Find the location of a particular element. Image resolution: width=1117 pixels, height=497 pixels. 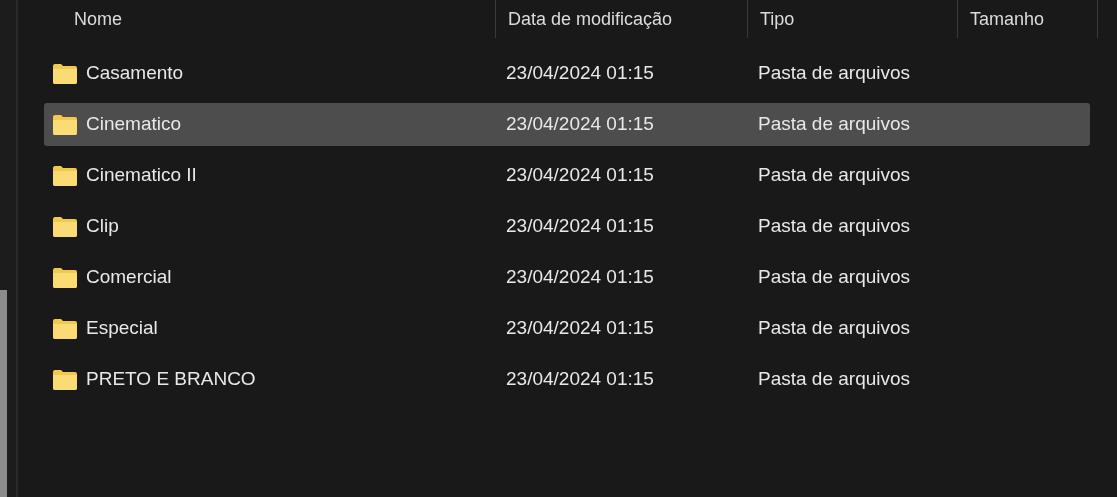

file-row: PRETO E BRANCO 23/04/2024 01:15 Pasta de arquivos is located at coordinates (567, 379).